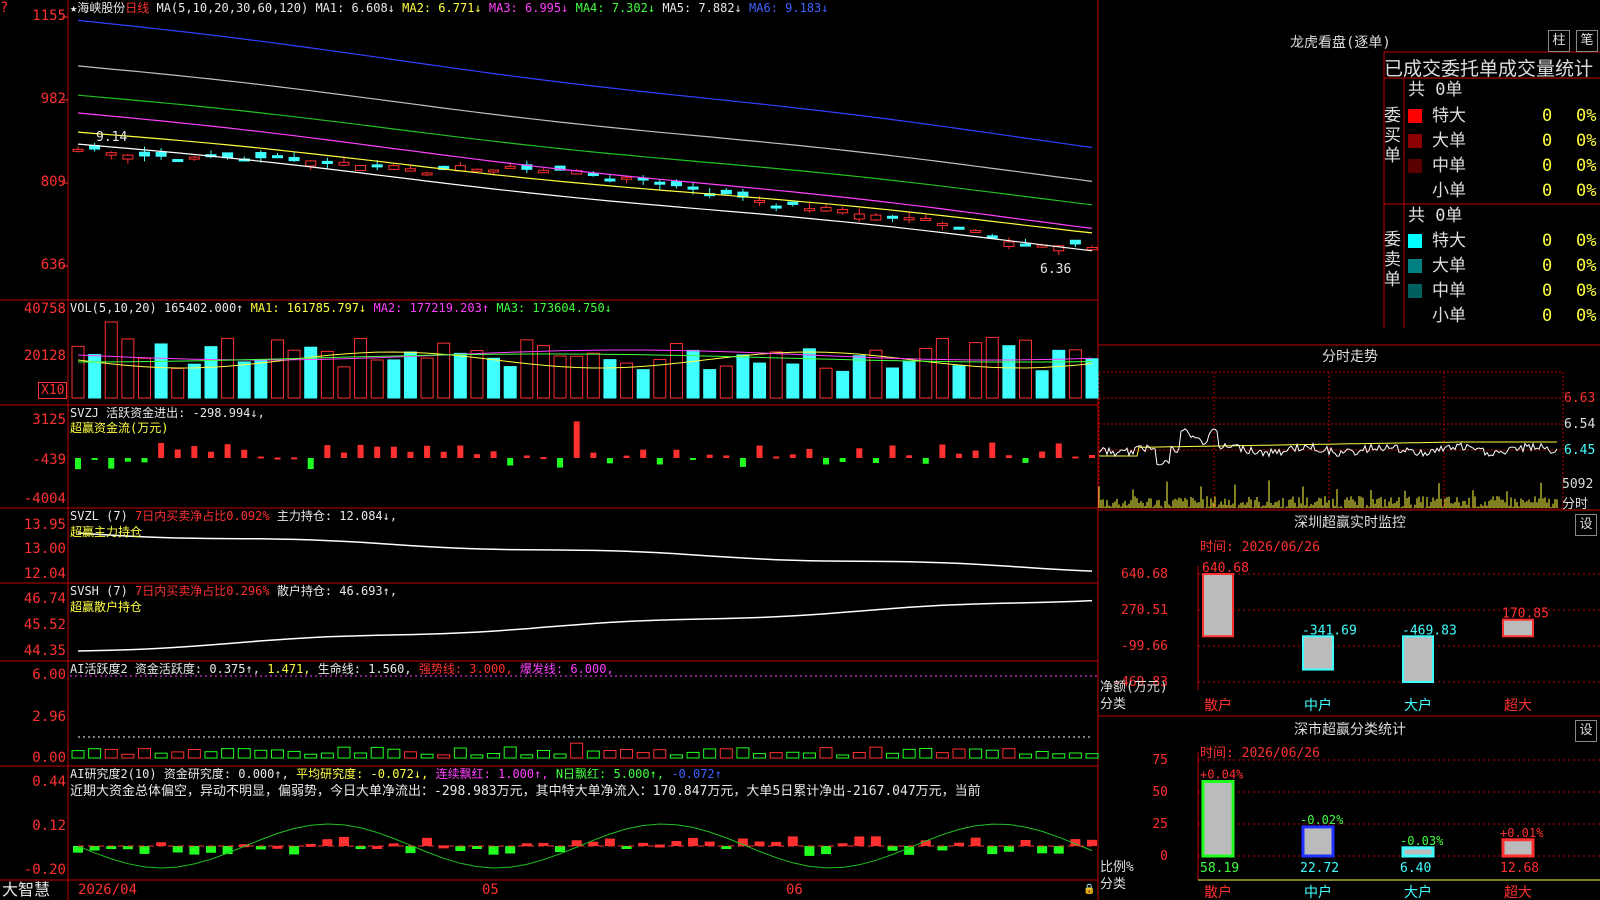 The image size is (1600, 900). Describe the element at coordinates (585, 552) in the screenshot. I see `main-holdings-line` at that location.